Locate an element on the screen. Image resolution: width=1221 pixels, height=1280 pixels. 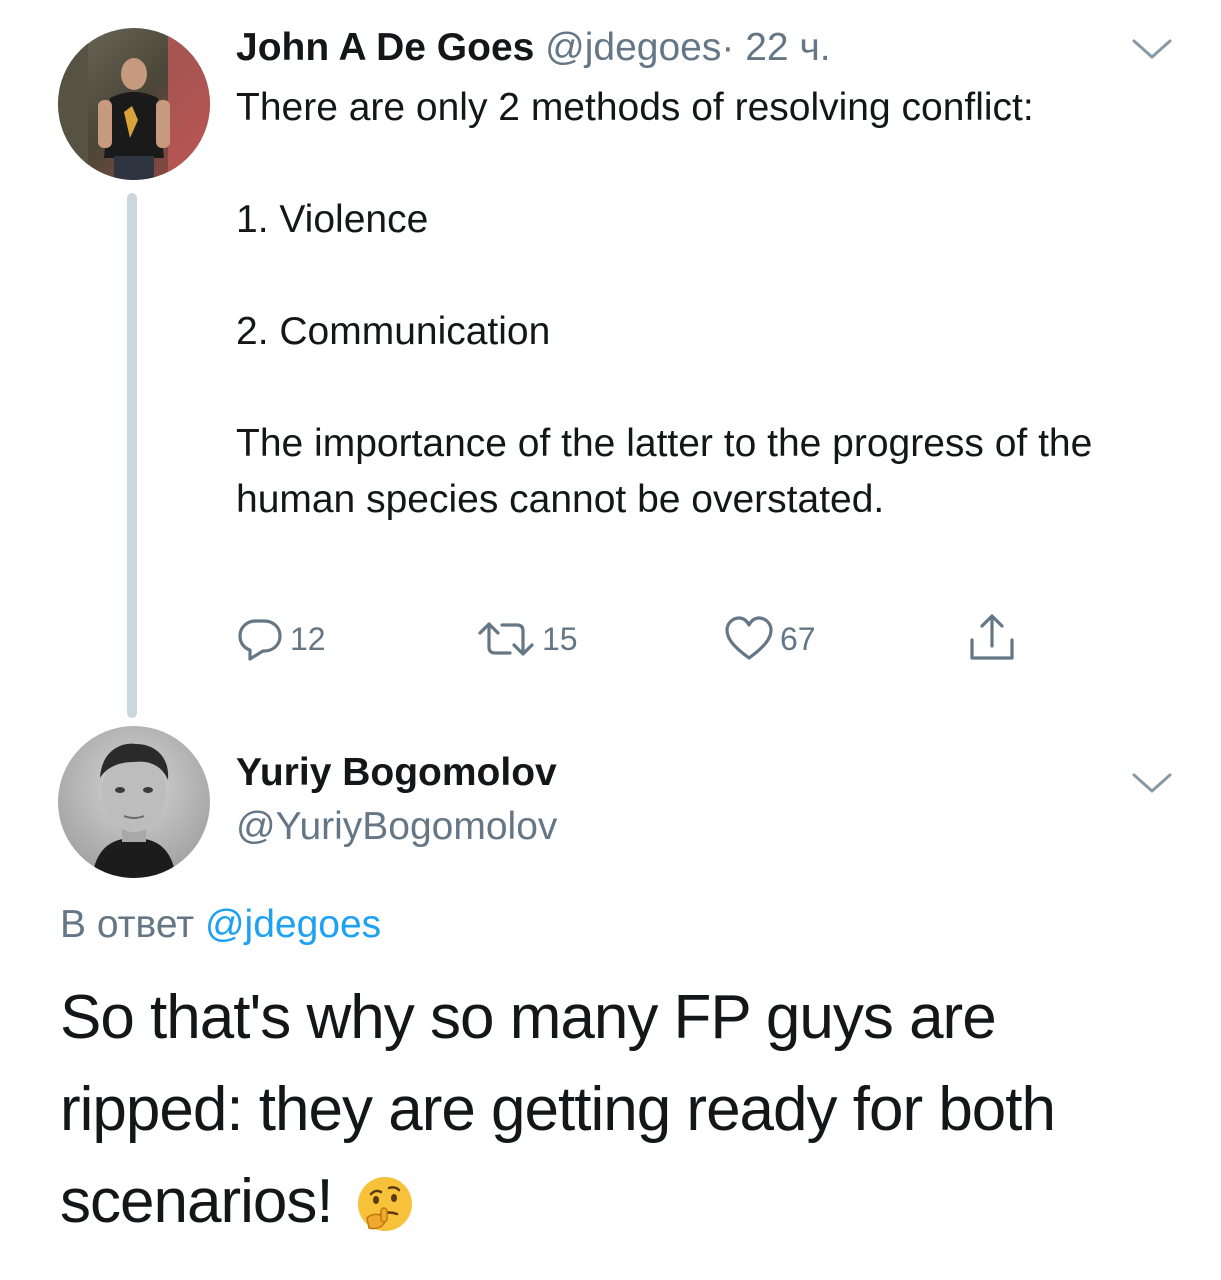
author-handle: @jdegoes is located at coordinates (633, 47).